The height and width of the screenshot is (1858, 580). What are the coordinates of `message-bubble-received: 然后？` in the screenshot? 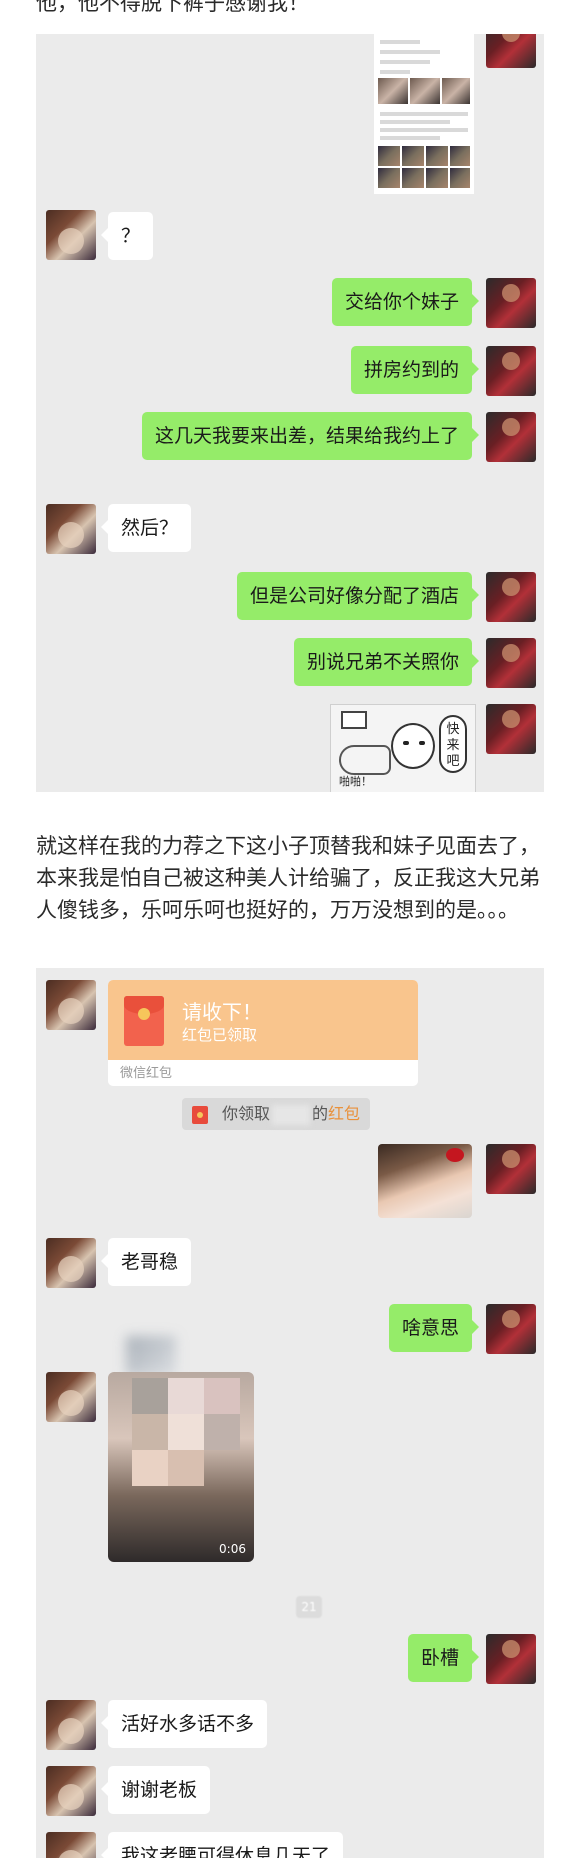 It's located at (146, 528).